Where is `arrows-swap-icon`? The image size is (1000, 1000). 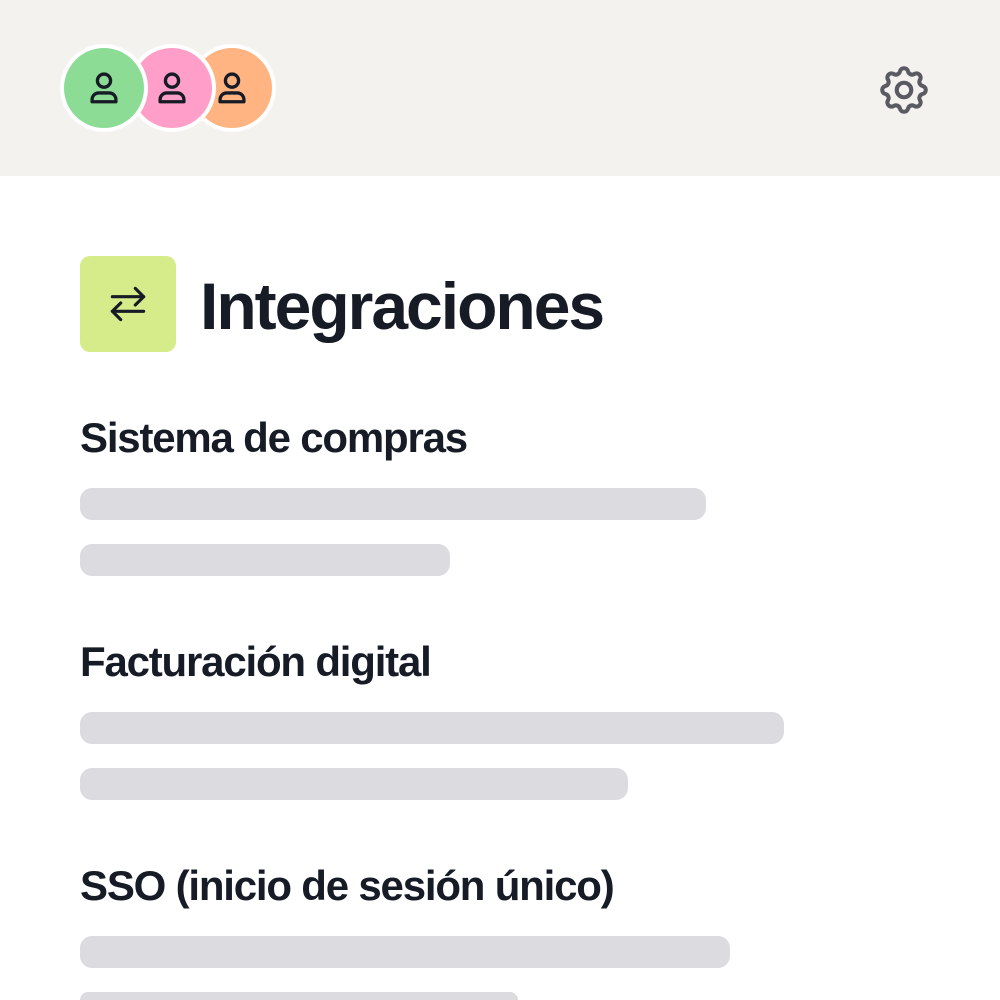
arrows-swap-icon is located at coordinates (128, 304).